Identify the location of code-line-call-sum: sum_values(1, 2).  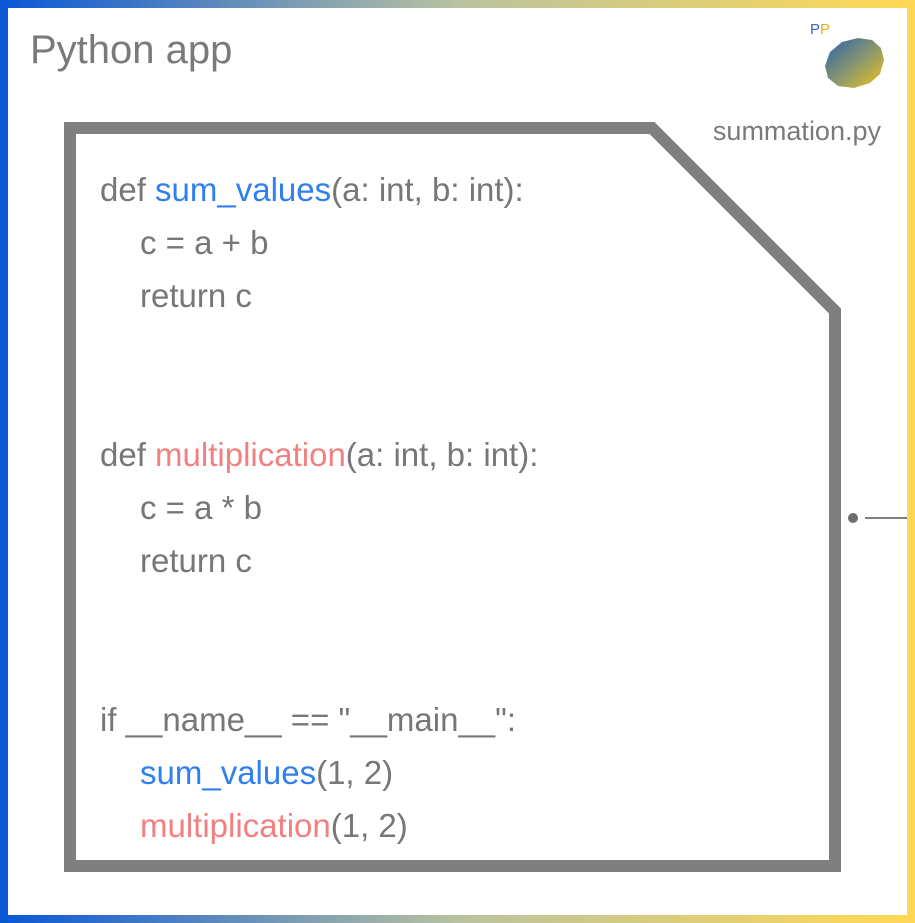
(319, 772).